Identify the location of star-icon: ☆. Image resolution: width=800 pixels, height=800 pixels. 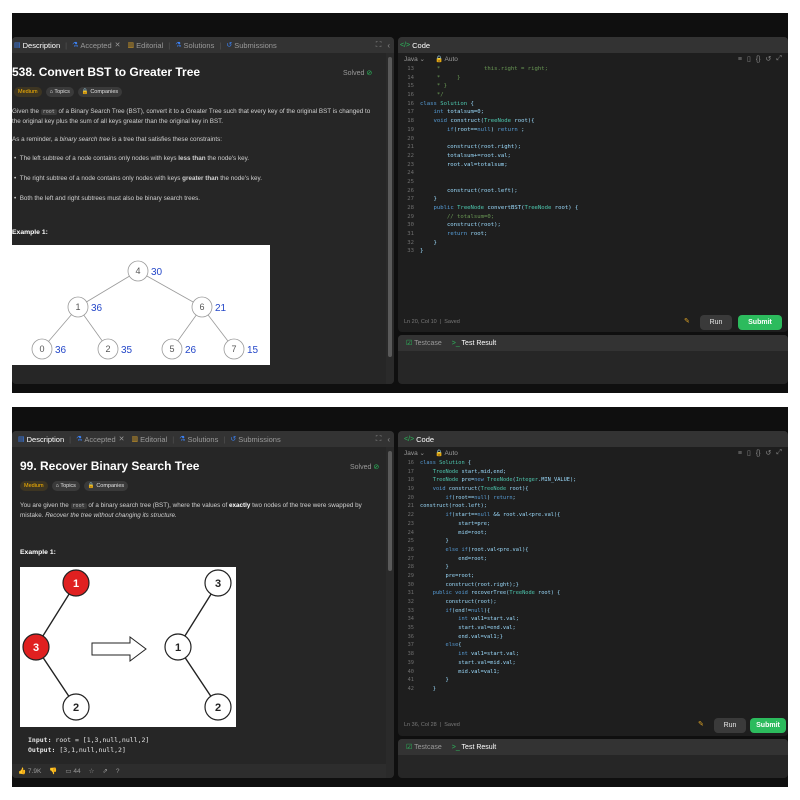
(92, 771).